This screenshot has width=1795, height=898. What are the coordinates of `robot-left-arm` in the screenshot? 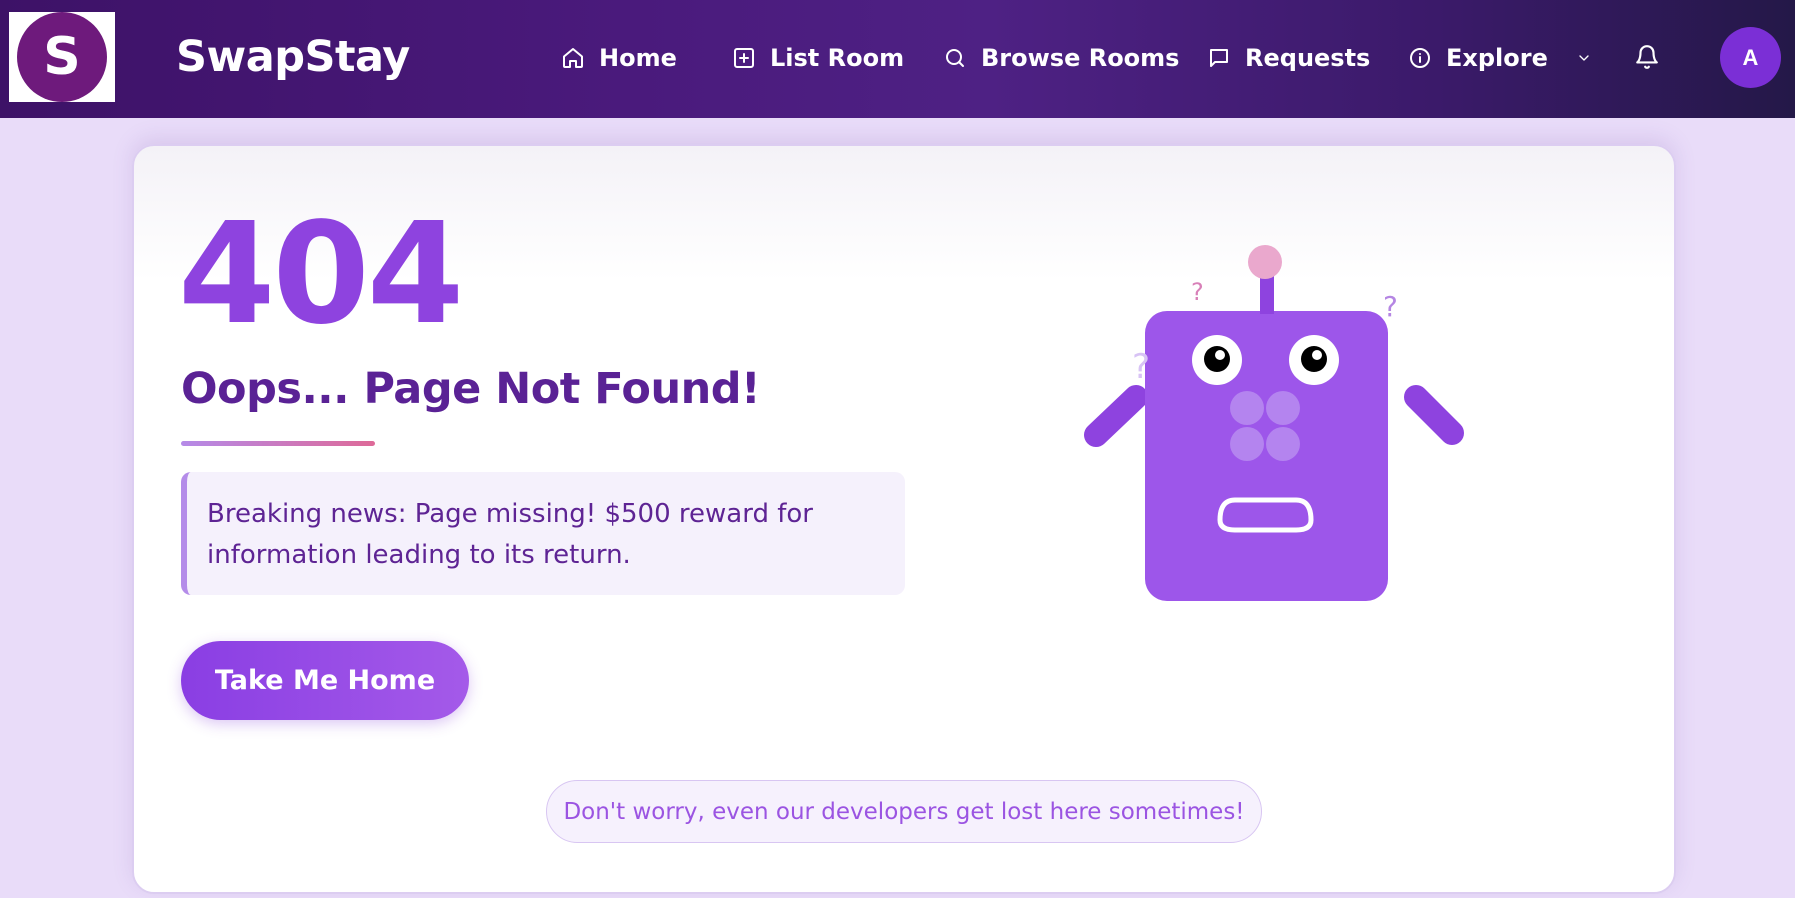 It's located at (1116, 416).